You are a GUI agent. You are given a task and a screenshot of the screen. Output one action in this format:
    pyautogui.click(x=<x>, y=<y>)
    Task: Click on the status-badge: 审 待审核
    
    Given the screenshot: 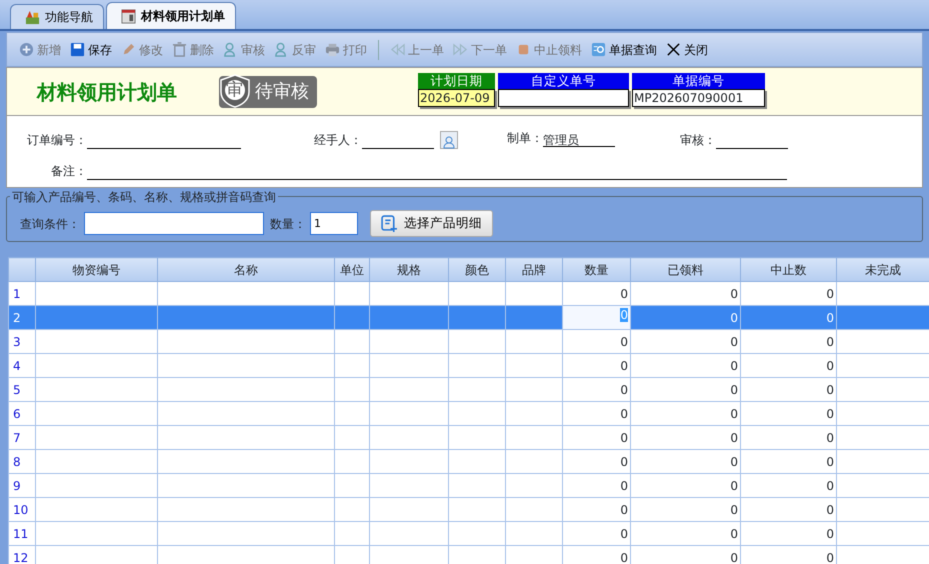 What is the action you would take?
    pyautogui.click(x=268, y=92)
    